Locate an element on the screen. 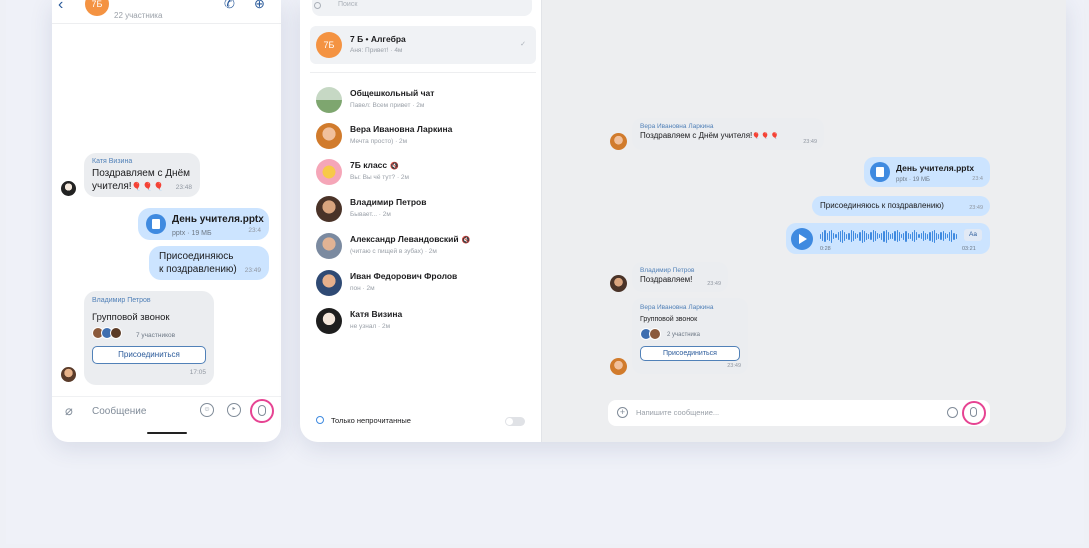  message-text: Поздравляем с Днём is located at coordinates (141, 173).